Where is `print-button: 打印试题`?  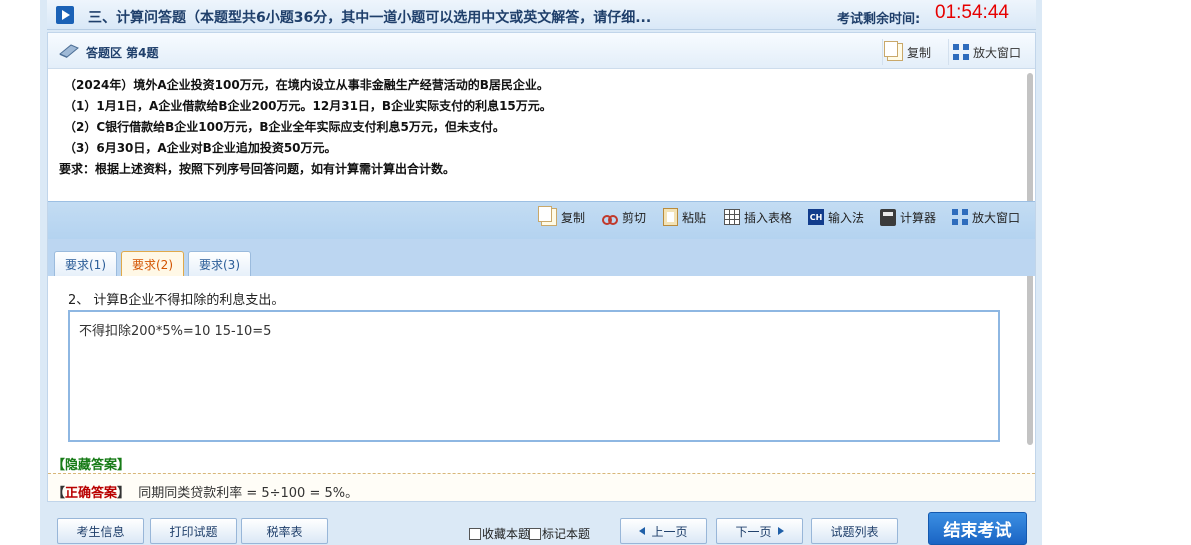
print-button: 打印试题 is located at coordinates (193, 531).